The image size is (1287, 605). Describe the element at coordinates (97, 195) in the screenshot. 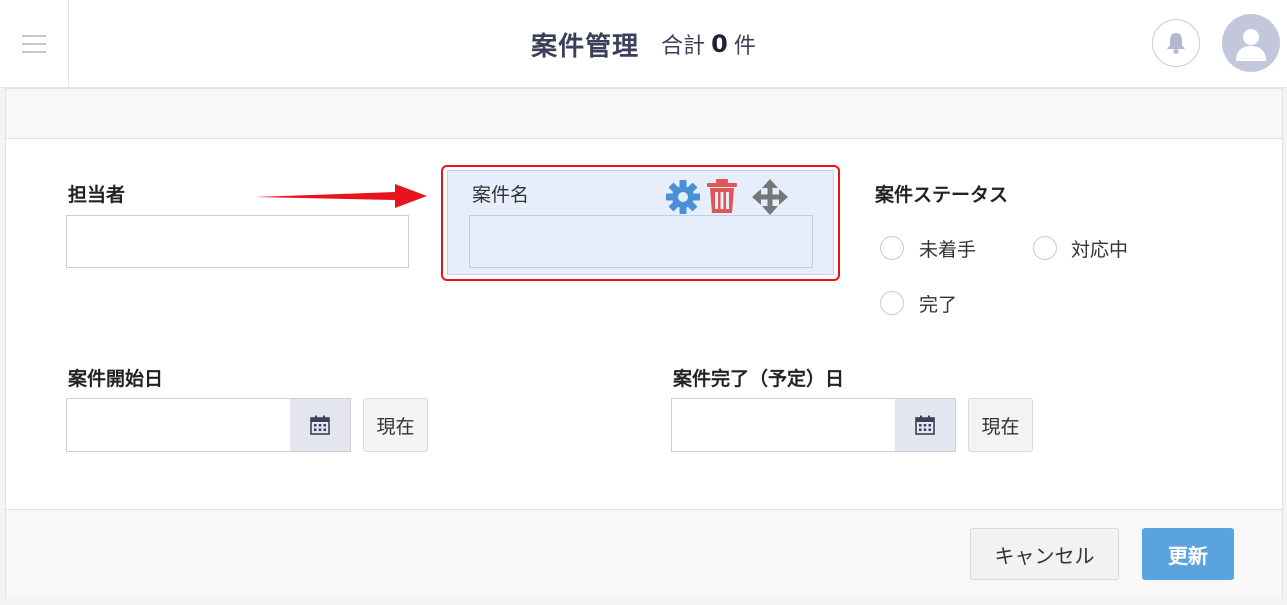

I see `assignee-label: 担当者` at that location.